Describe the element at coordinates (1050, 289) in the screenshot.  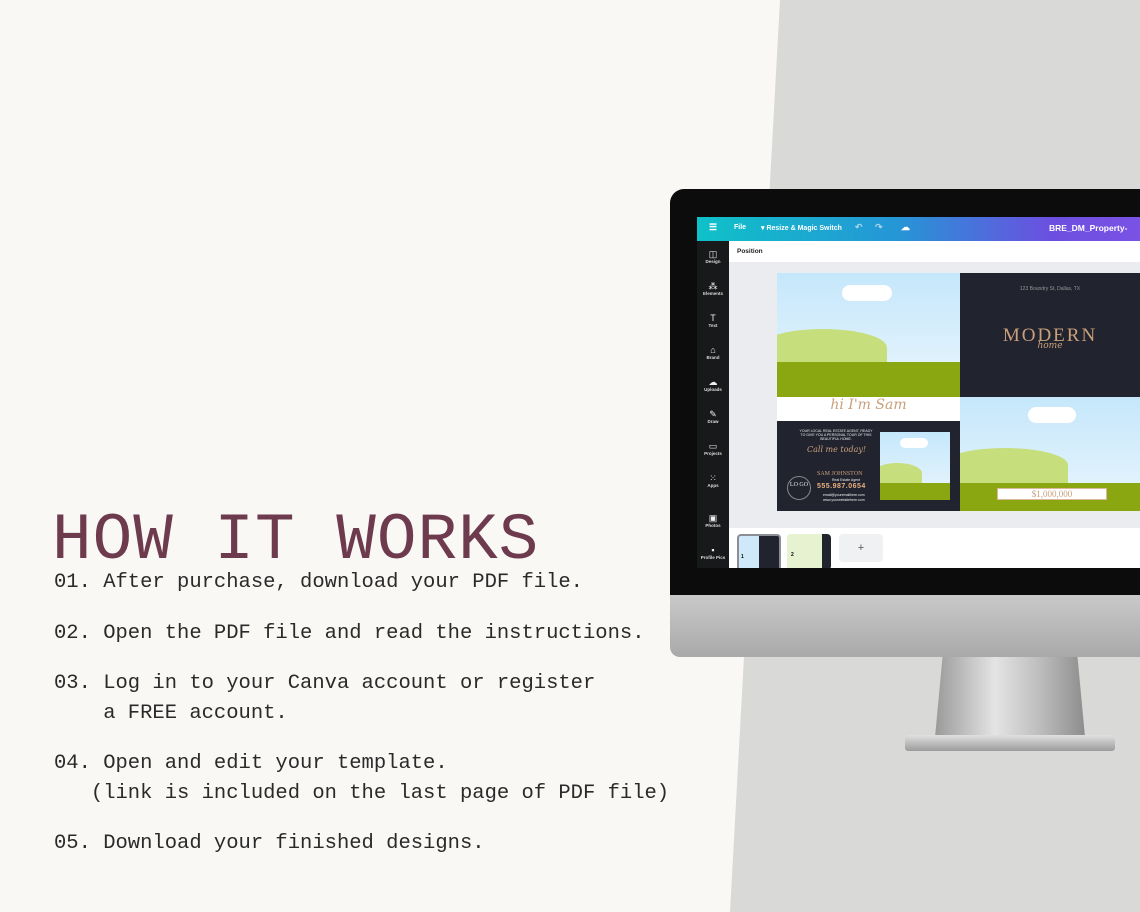
I see `address: 123 Boundry St, Dallas, TX` at that location.